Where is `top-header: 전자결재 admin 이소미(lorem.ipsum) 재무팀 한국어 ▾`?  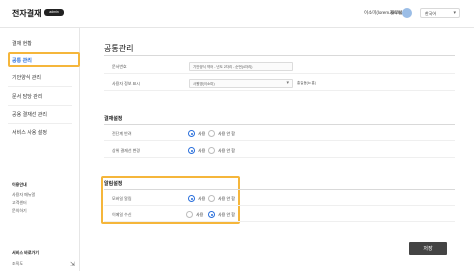 top-header: 전자결재 admin 이소미(lorem.ipsum) 재무팀 한국어 ▾ is located at coordinates (237, 14).